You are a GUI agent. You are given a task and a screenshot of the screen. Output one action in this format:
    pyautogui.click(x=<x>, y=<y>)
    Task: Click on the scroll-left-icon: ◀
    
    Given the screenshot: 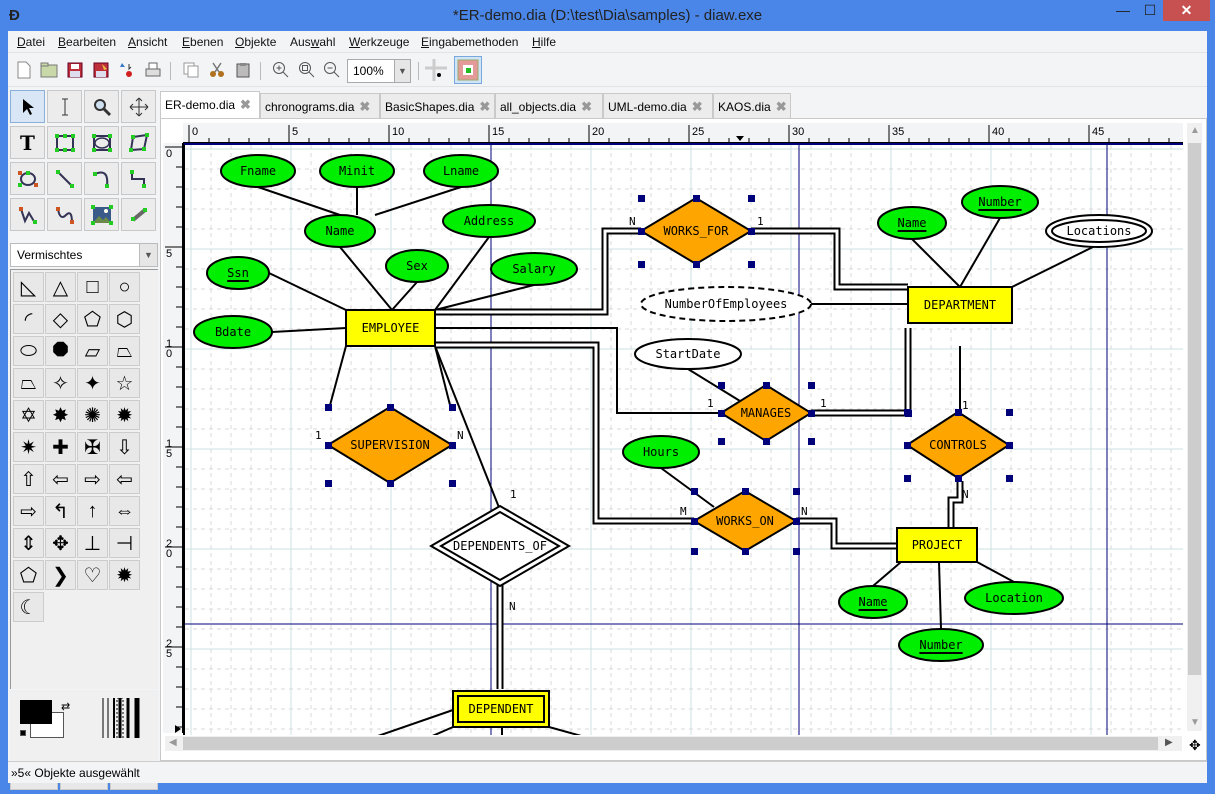 What is the action you would take?
    pyautogui.click(x=173, y=742)
    